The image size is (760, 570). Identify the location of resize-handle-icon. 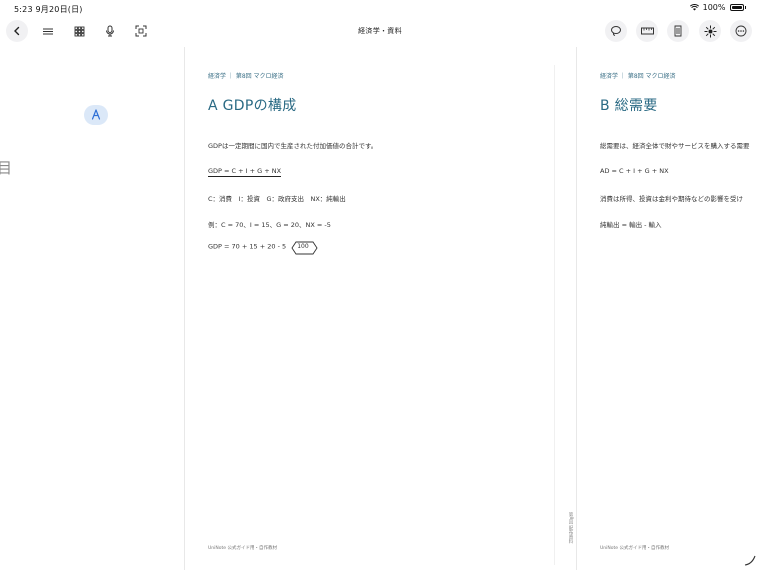
(750, 560).